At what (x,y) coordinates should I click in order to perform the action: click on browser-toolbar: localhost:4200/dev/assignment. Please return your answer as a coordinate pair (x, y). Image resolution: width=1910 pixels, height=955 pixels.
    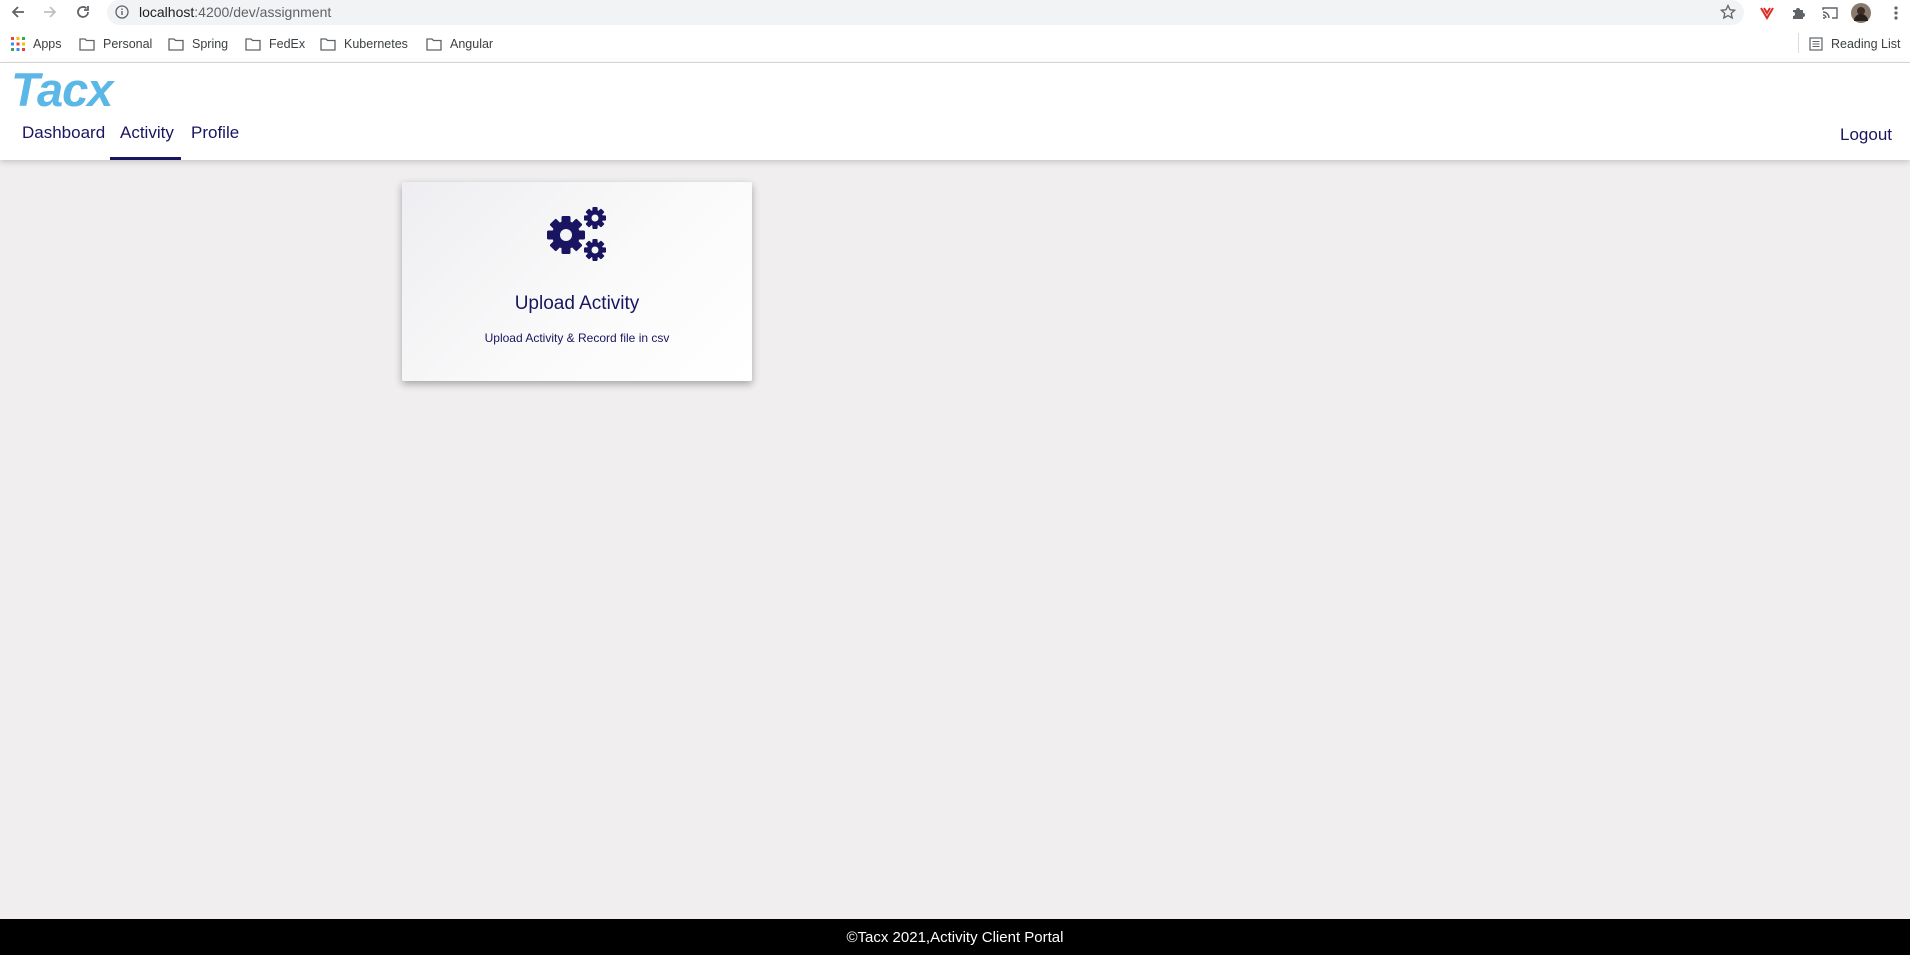
    Looking at the image, I should click on (955, 12).